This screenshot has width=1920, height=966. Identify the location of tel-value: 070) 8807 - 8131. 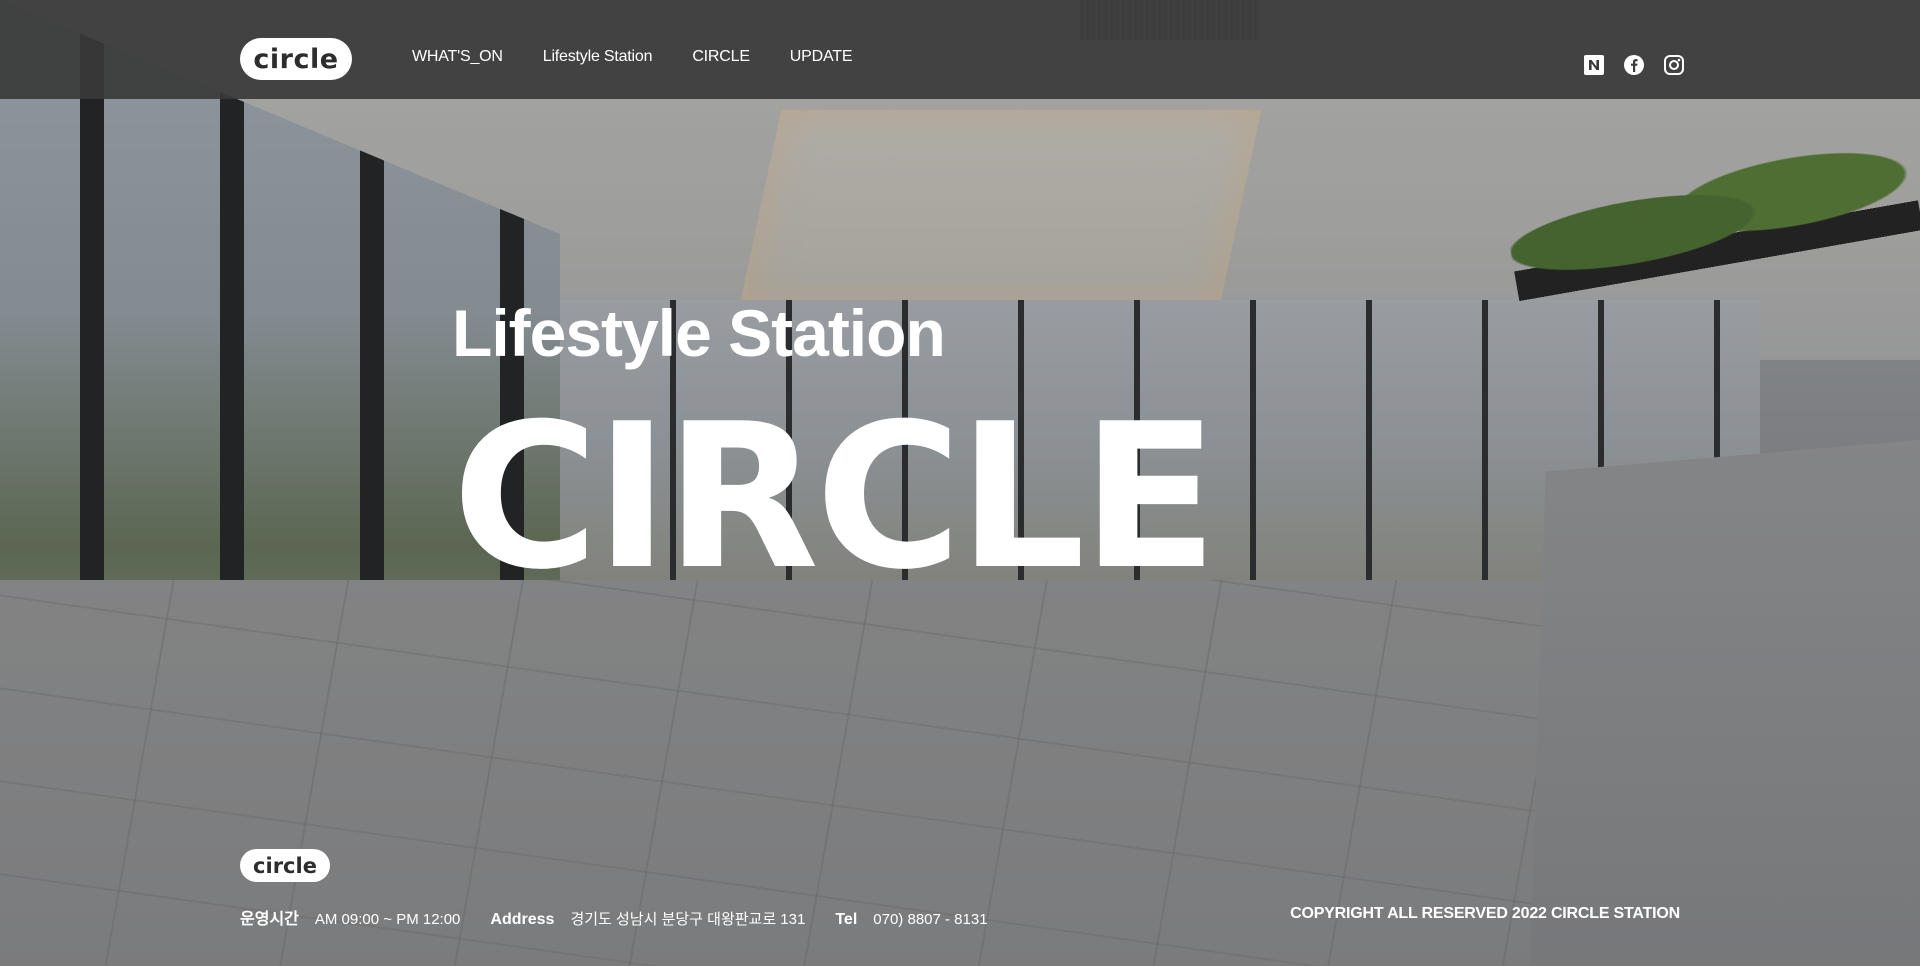
(930, 919).